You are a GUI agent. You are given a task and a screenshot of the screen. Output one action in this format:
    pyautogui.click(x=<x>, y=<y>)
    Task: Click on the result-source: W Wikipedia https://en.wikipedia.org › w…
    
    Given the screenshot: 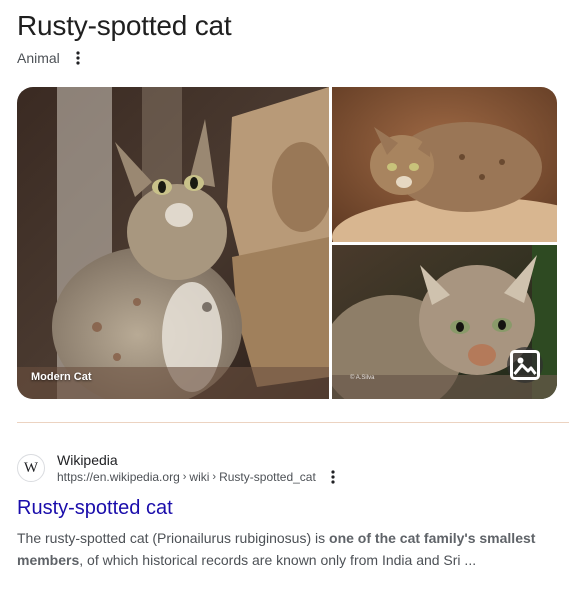 What is the action you would take?
    pyautogui.click(x=287, y=468)
    